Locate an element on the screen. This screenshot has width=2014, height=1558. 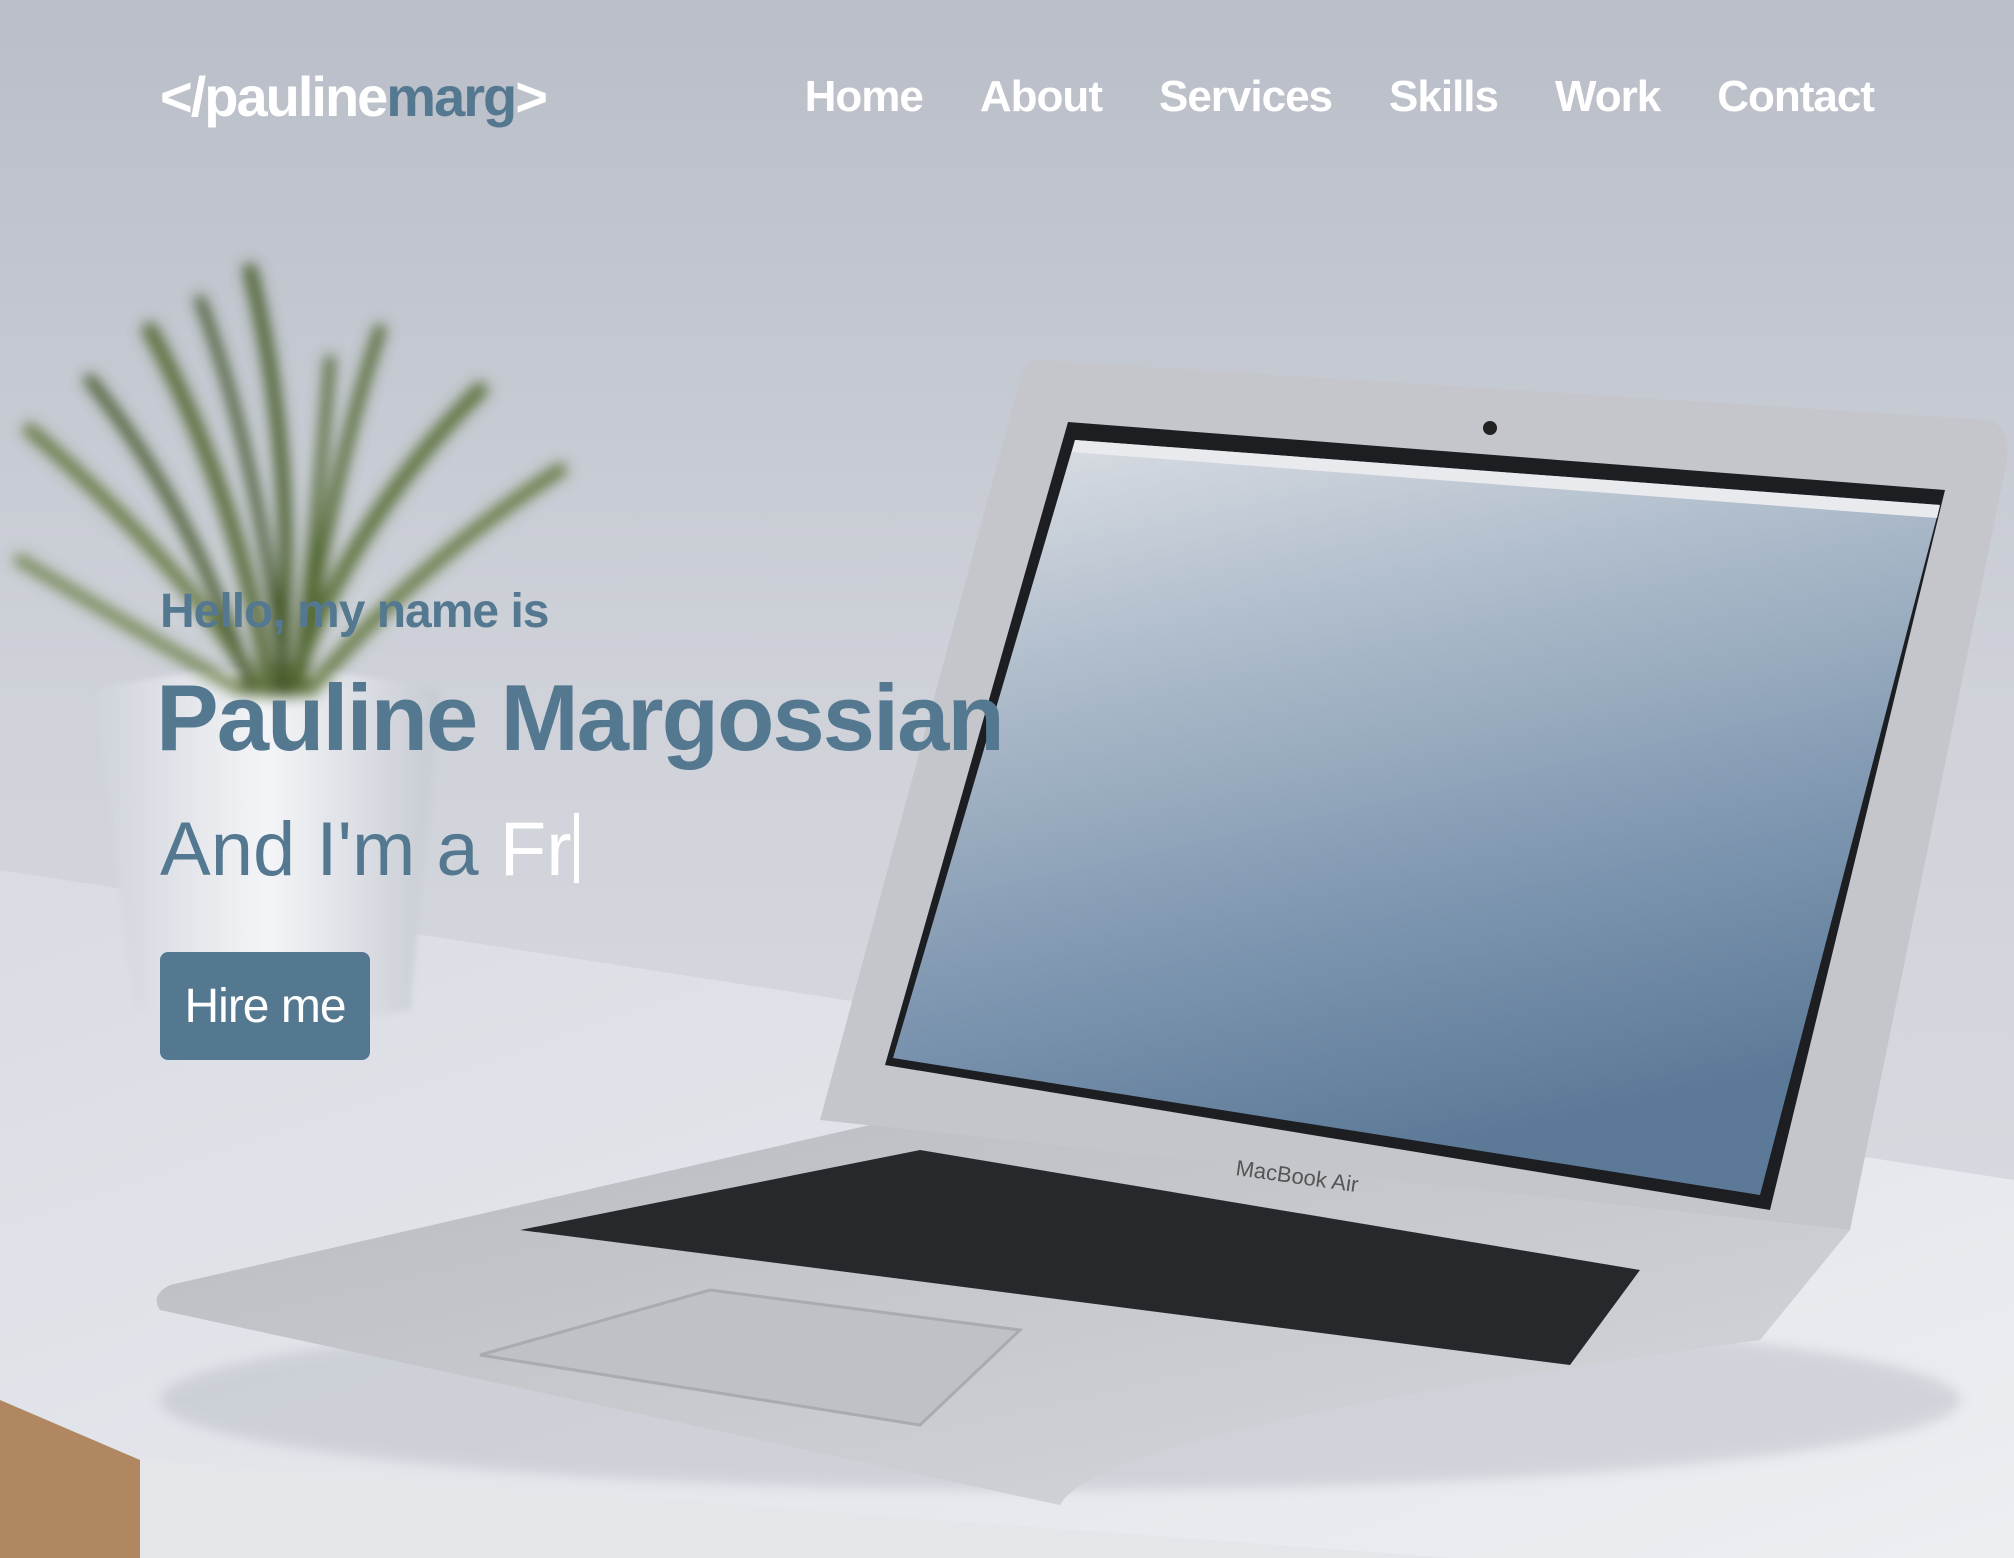
nav-about: About is located at coordinates (1041, 97).